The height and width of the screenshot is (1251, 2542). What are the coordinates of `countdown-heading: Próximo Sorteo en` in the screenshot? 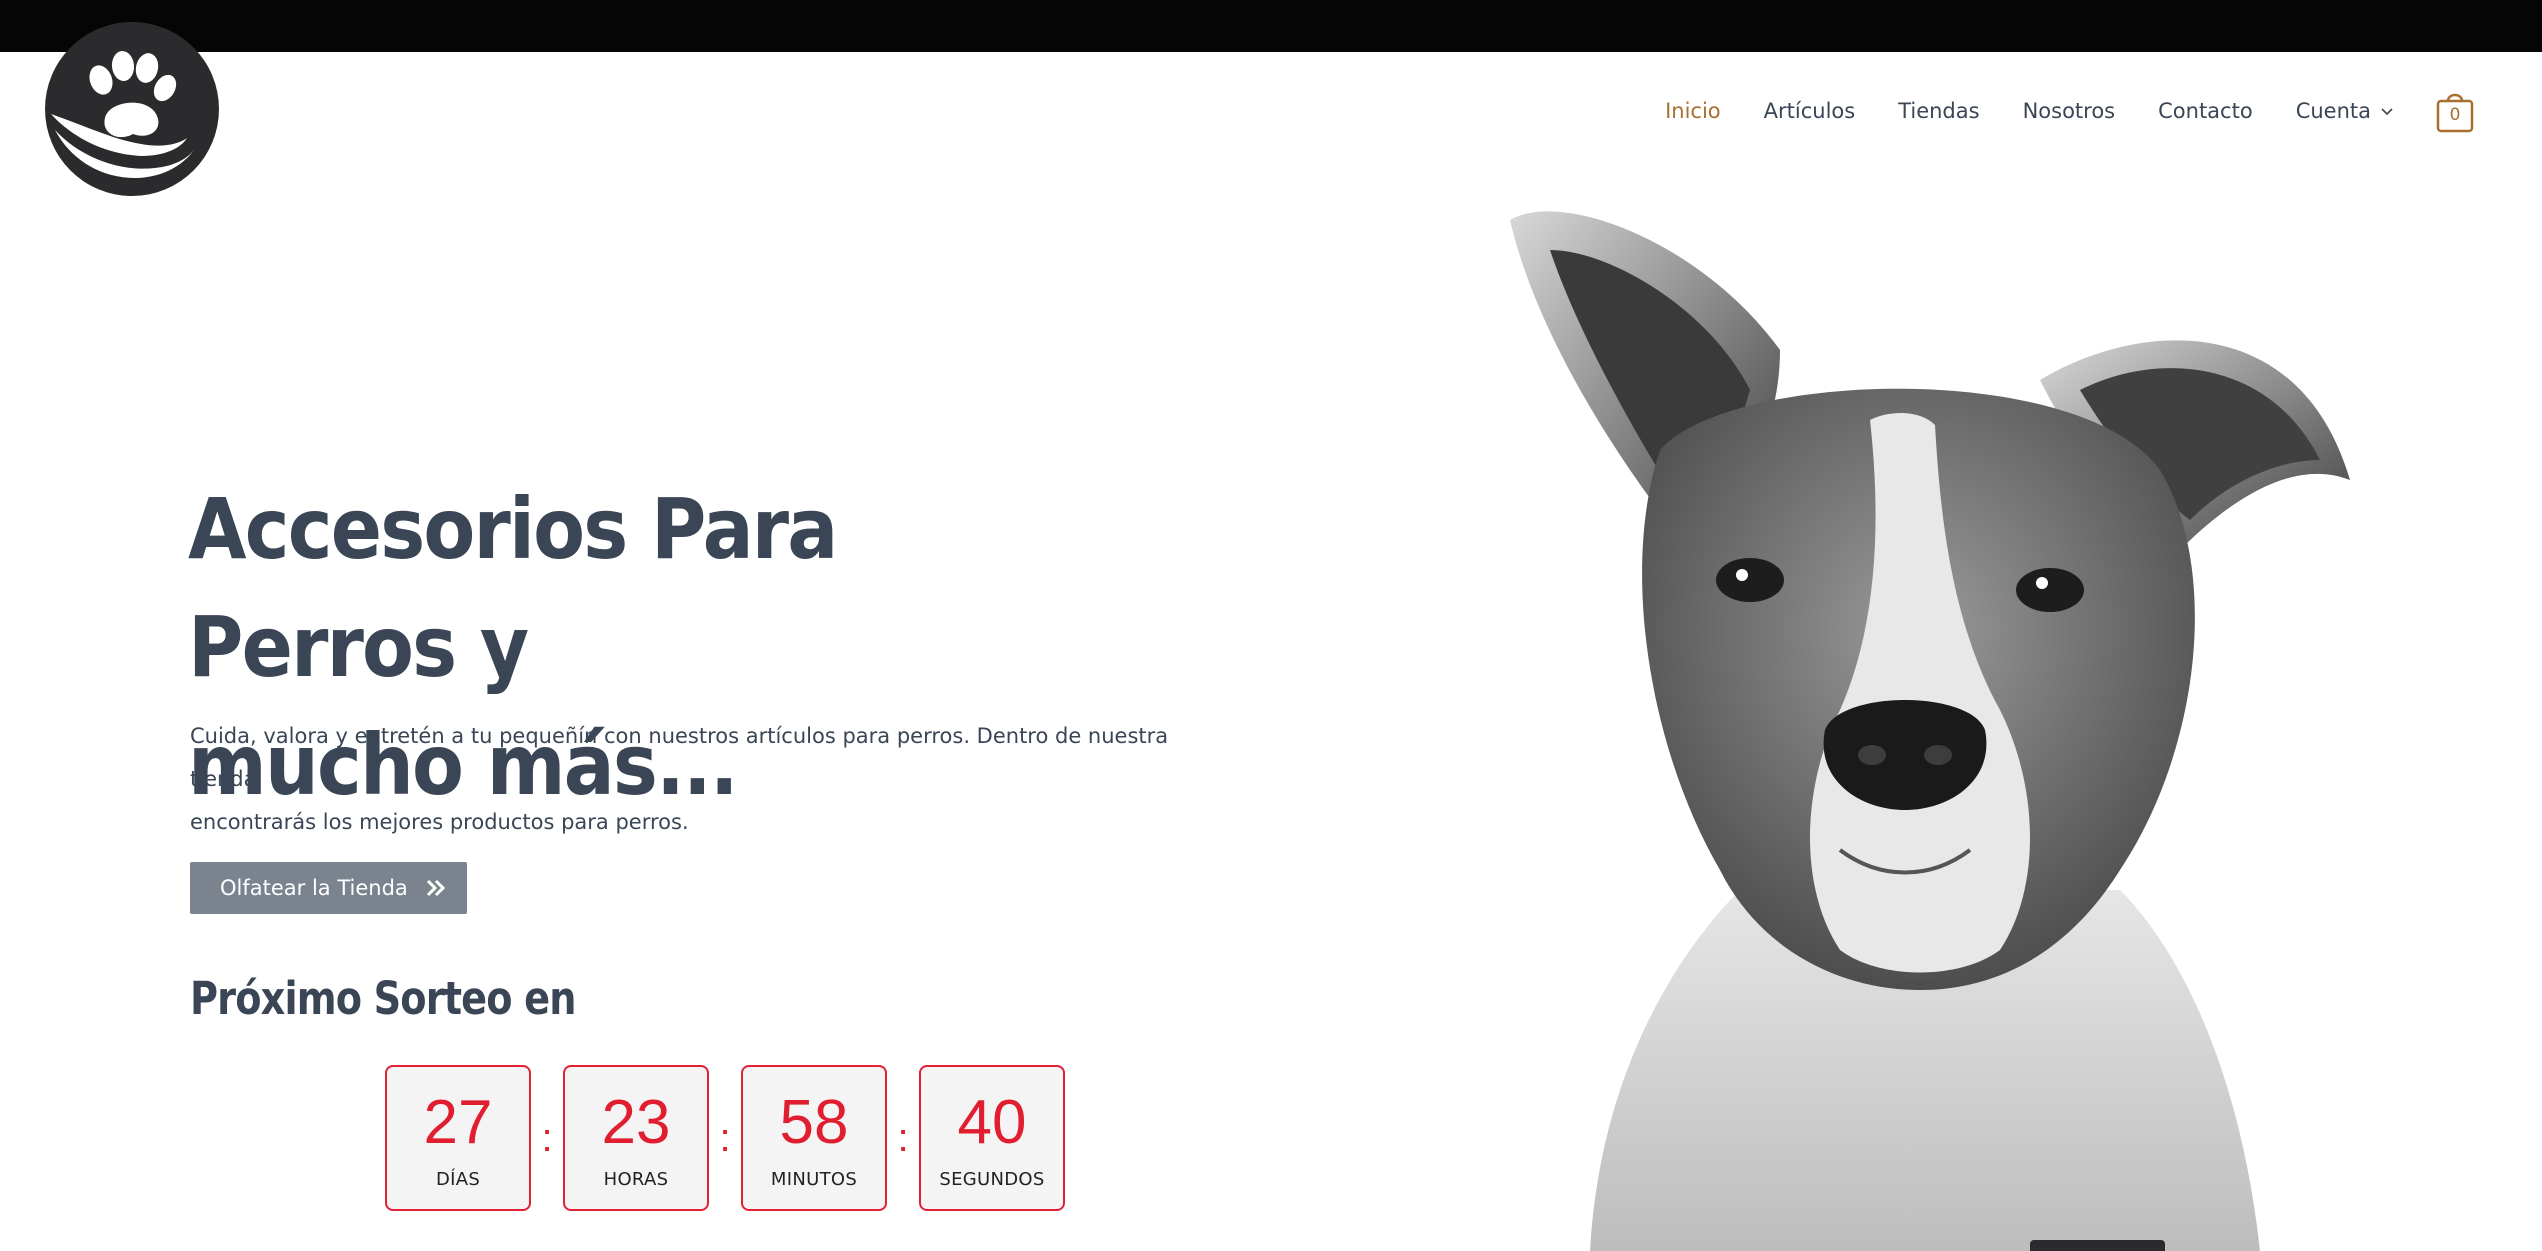 It's located at (383, 998).